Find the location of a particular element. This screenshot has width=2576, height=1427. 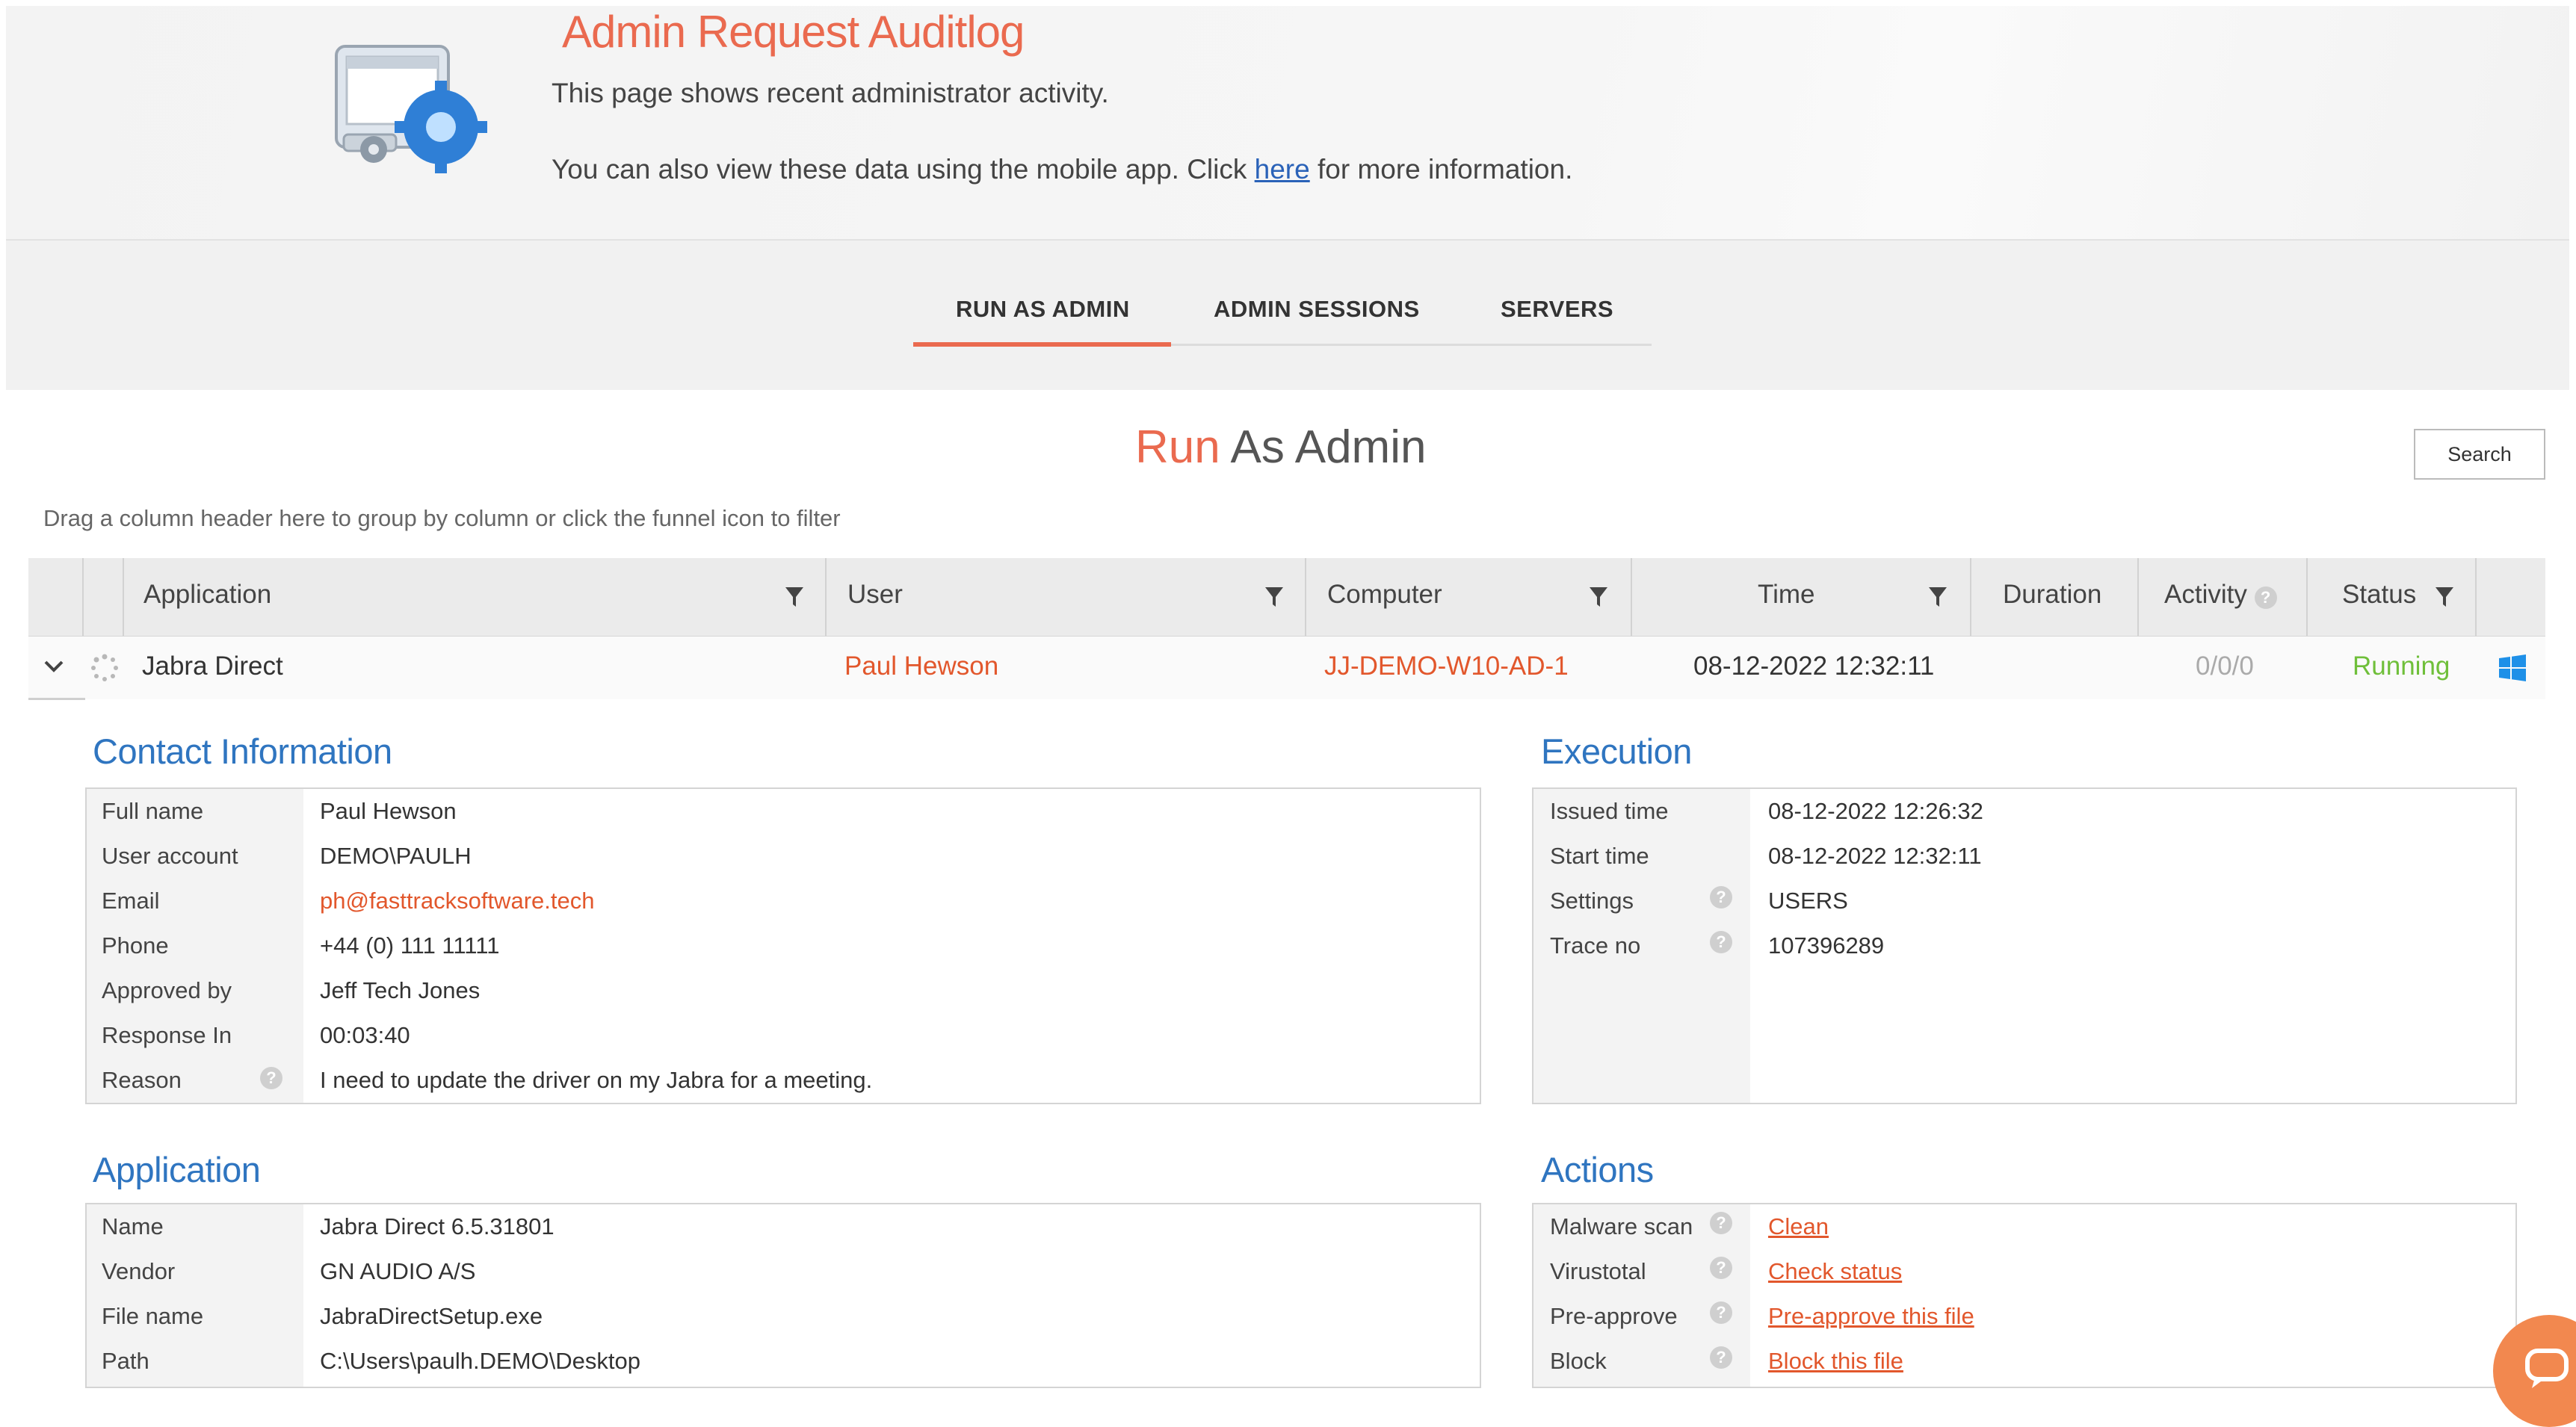

application-panel is located at coordinates (783, 1295).